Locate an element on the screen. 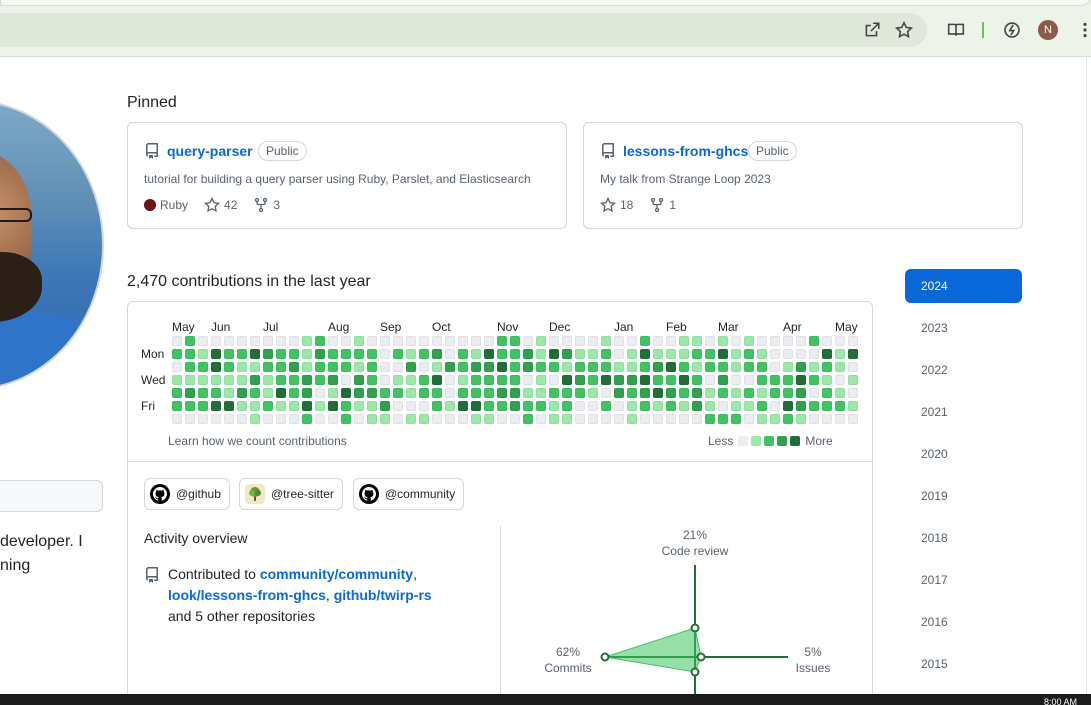  year-button-2024: 2024 is located at coordinates (963, 286).